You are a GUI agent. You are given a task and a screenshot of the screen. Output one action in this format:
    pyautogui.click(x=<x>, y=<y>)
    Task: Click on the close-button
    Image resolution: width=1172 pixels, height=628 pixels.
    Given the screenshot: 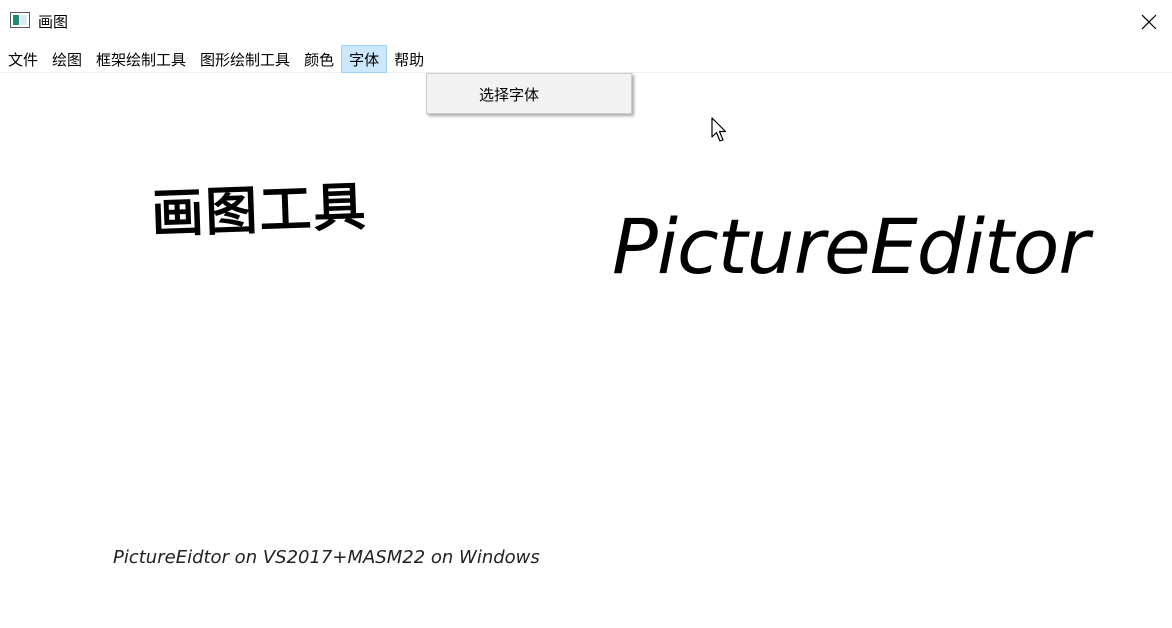 What is the action you would take?
    pyautogui.click(x=1149, y=22)
    